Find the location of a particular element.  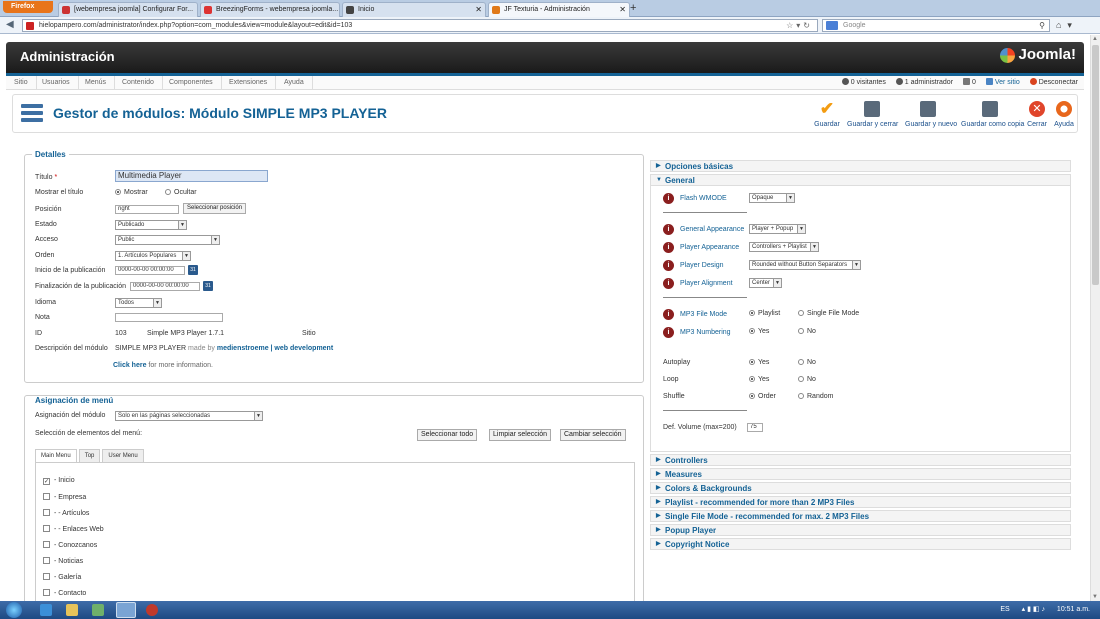

tray-icons: ▴ ▮ ◧ ♪ is located at coordinates (1033, 609).